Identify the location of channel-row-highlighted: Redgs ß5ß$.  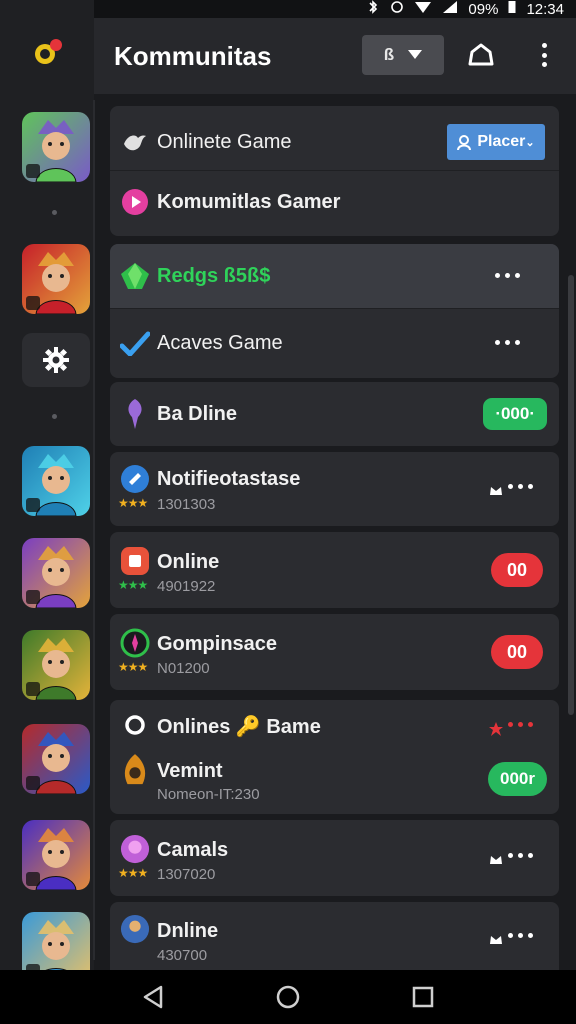
(334, 276).